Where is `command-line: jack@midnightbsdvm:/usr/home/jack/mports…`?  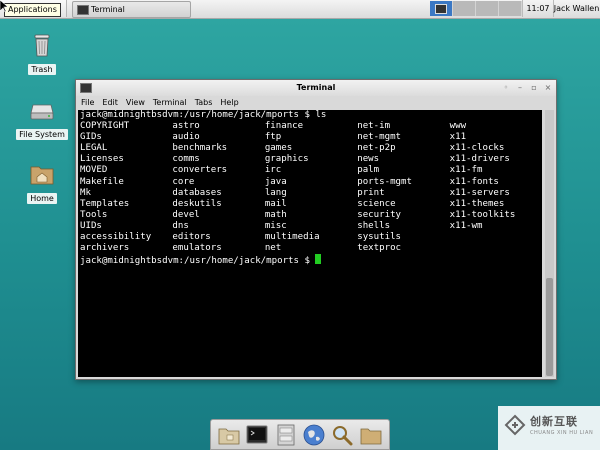 command-line: jack@midnightbsdvm:/usr/home/jack/mports… is located at coordinates (203, 115).